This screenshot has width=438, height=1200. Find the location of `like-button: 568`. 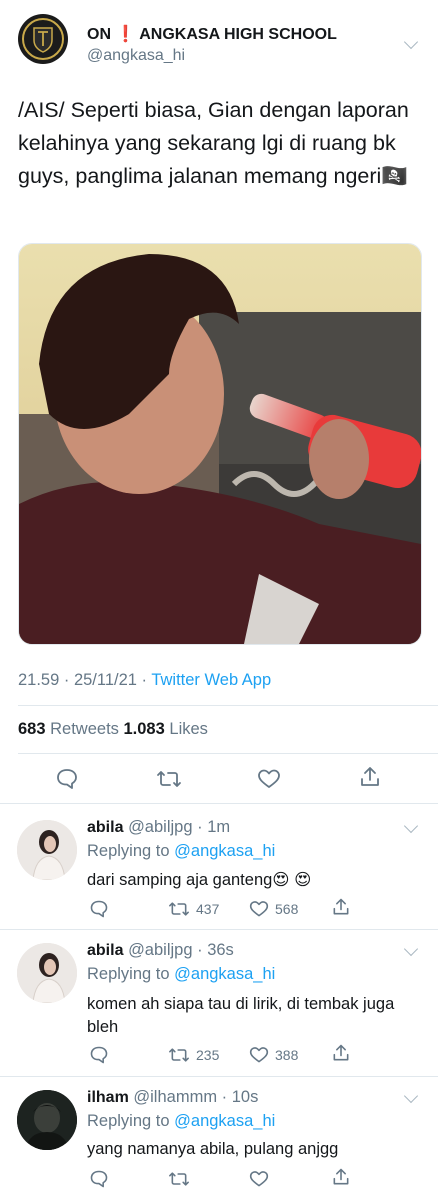

like-button: 568 is located at coordinates (273, 909).